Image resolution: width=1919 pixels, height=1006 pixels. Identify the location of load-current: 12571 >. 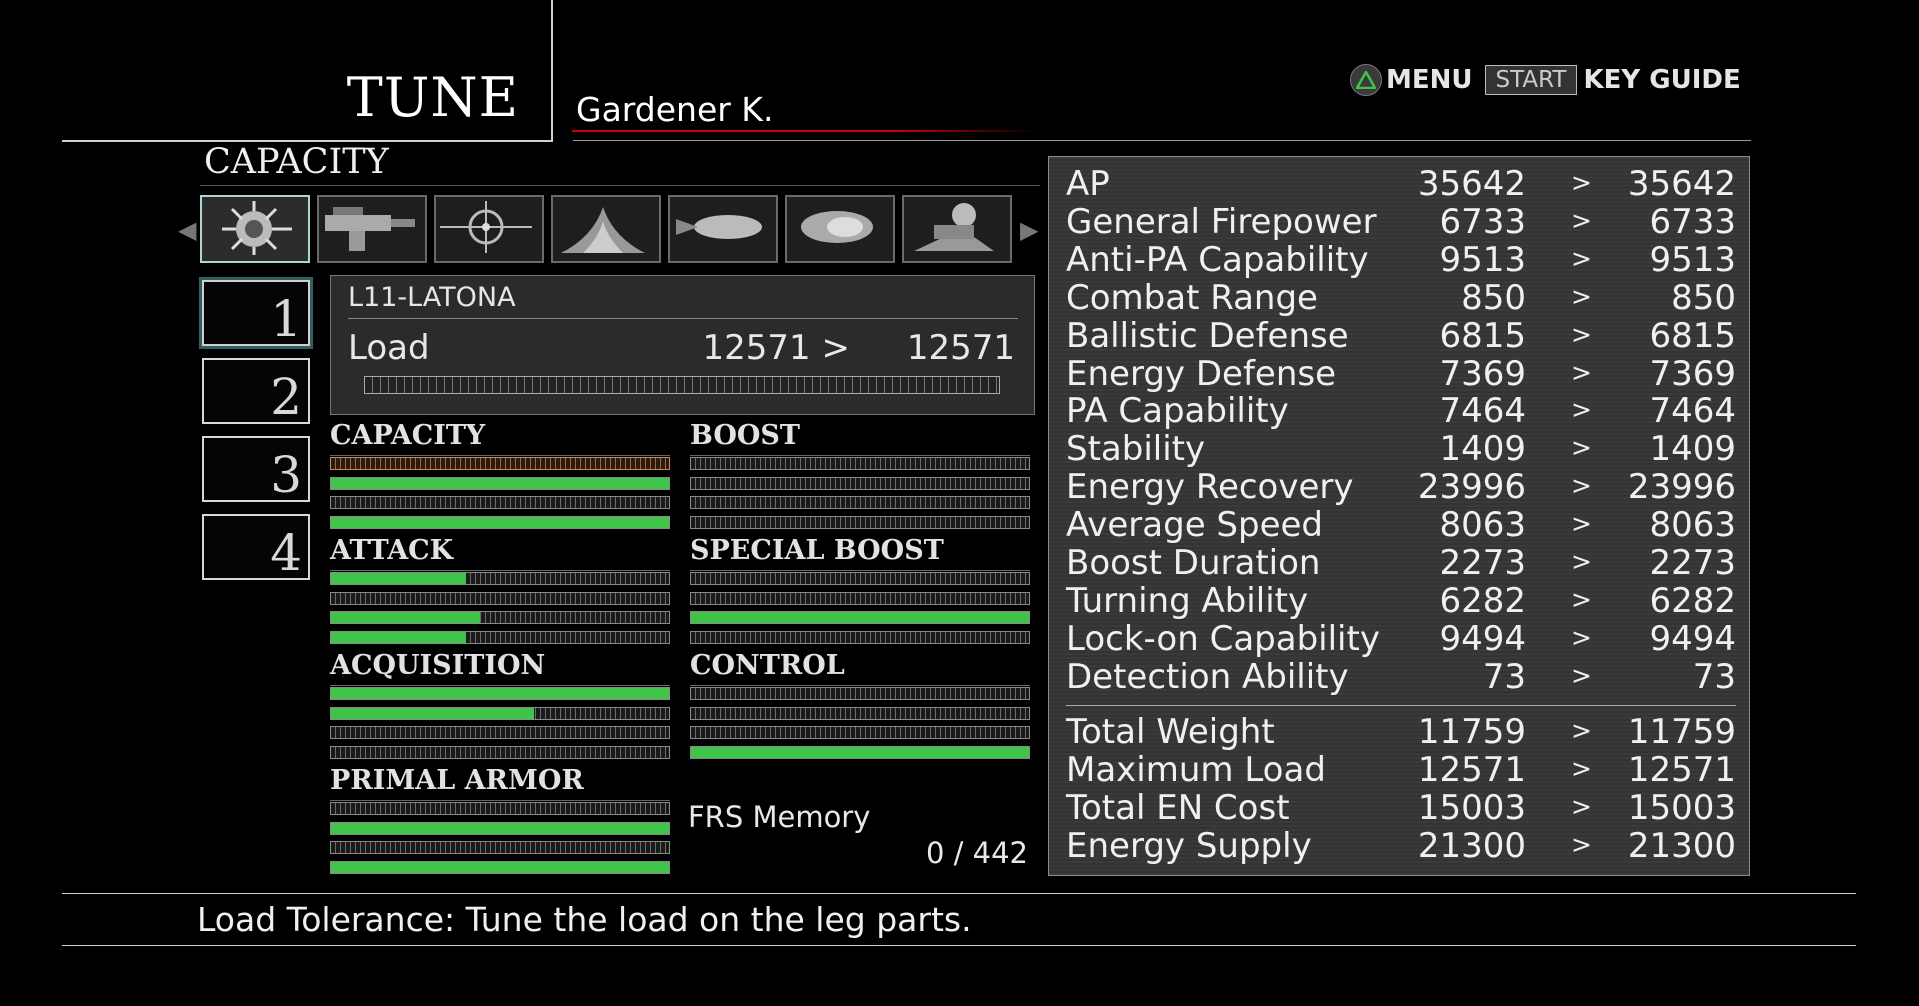
(776, 348).